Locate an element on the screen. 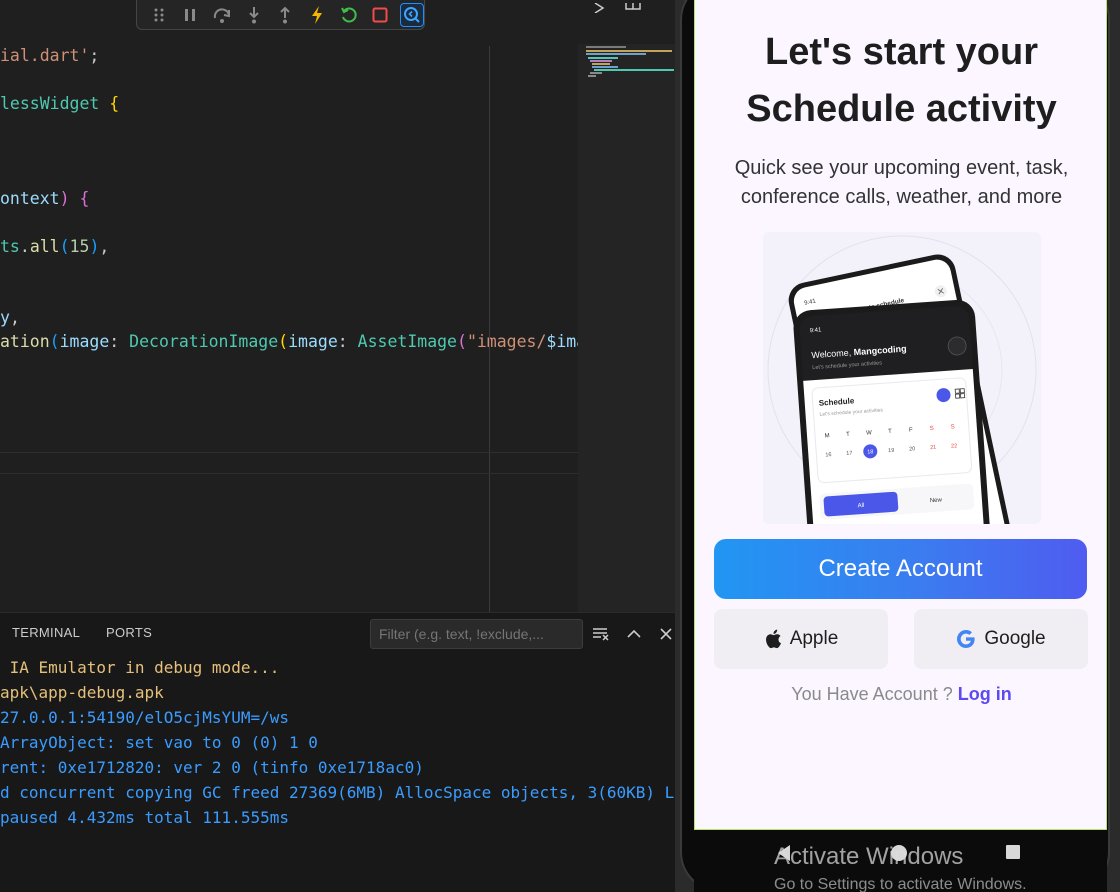  step-into-icon is located at coordinates (254, 15).